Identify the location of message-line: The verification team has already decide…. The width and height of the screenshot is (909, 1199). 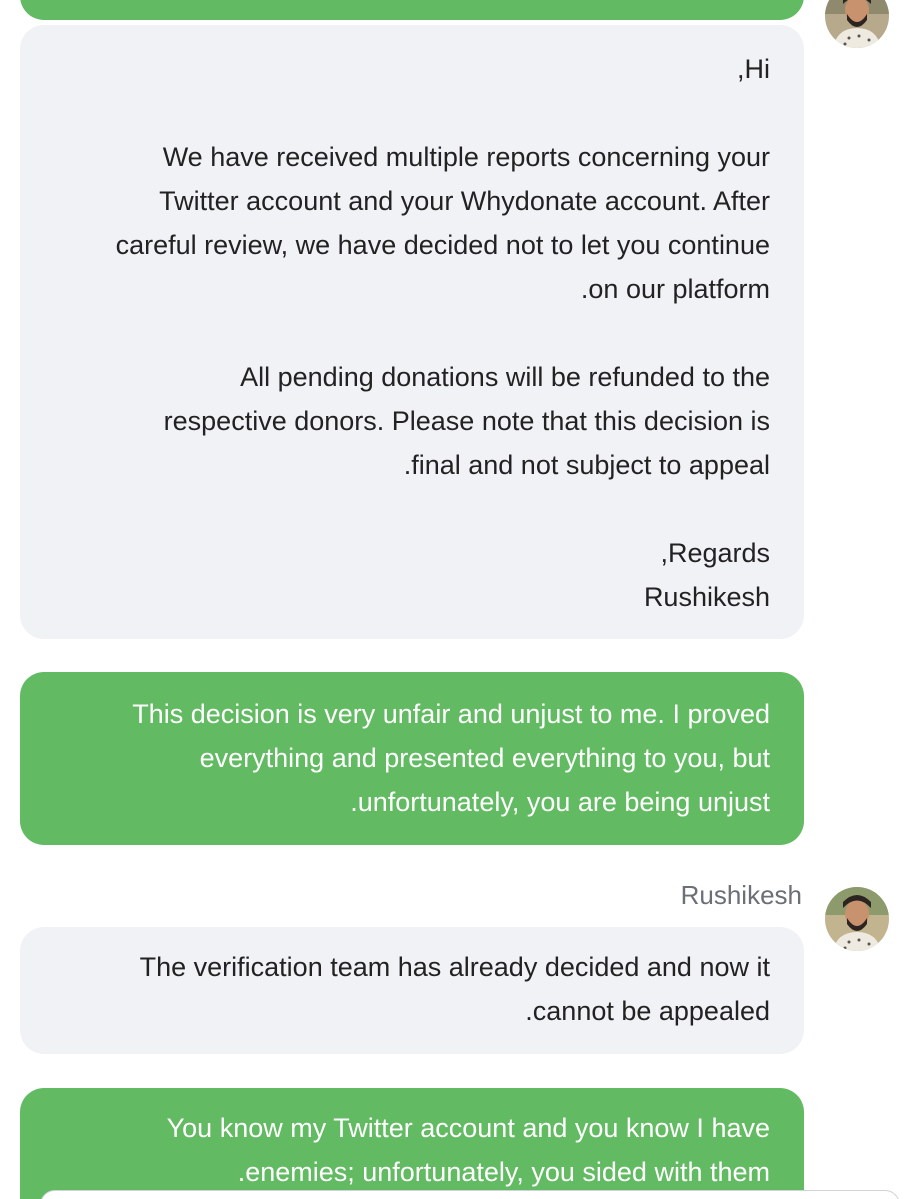
(454, 967).